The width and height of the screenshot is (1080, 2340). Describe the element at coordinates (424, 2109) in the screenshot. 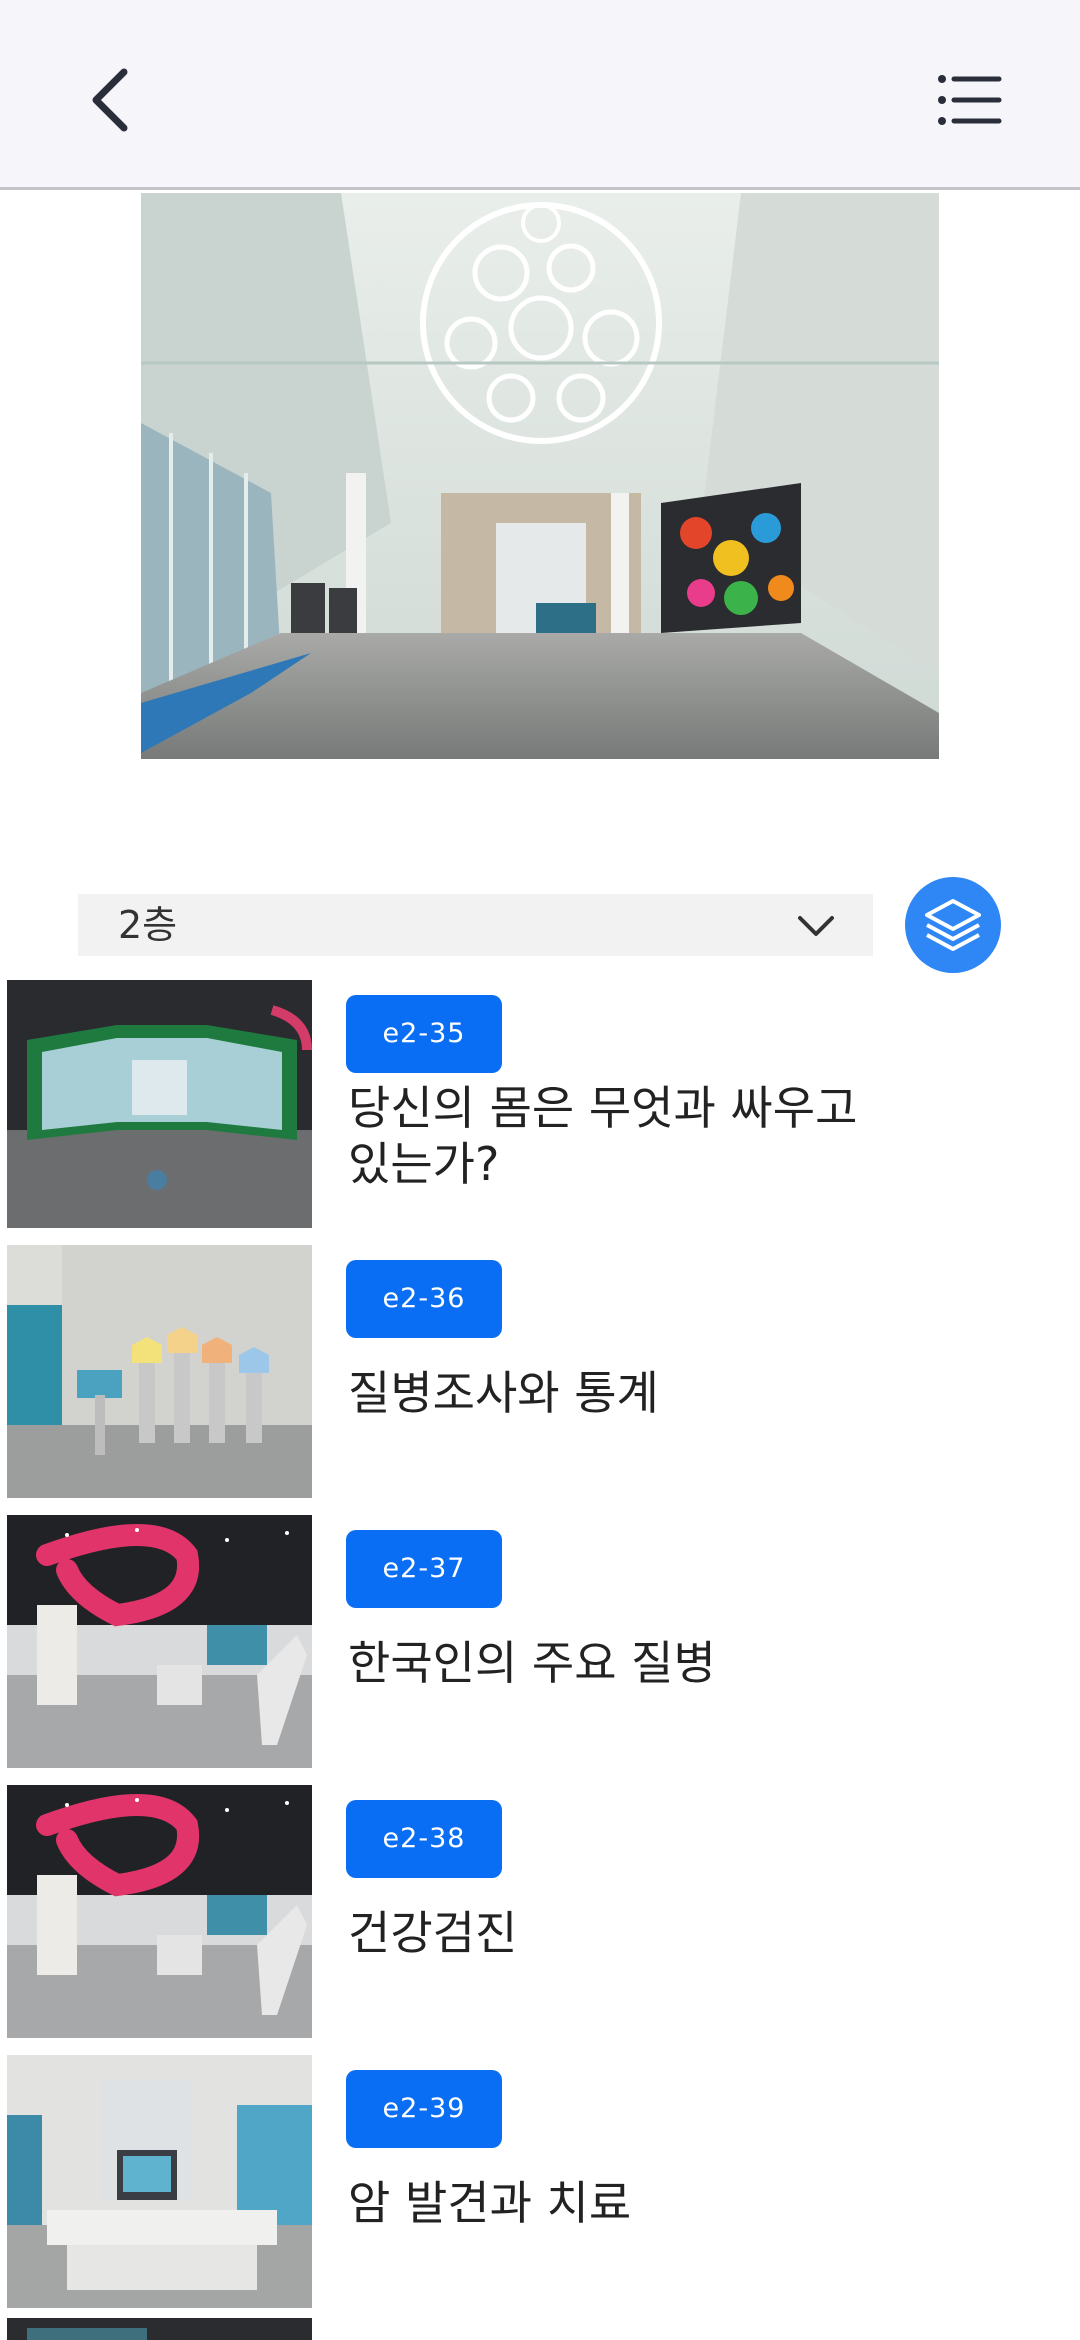

I see `exhibit-code-badge: e2-39` at that location.